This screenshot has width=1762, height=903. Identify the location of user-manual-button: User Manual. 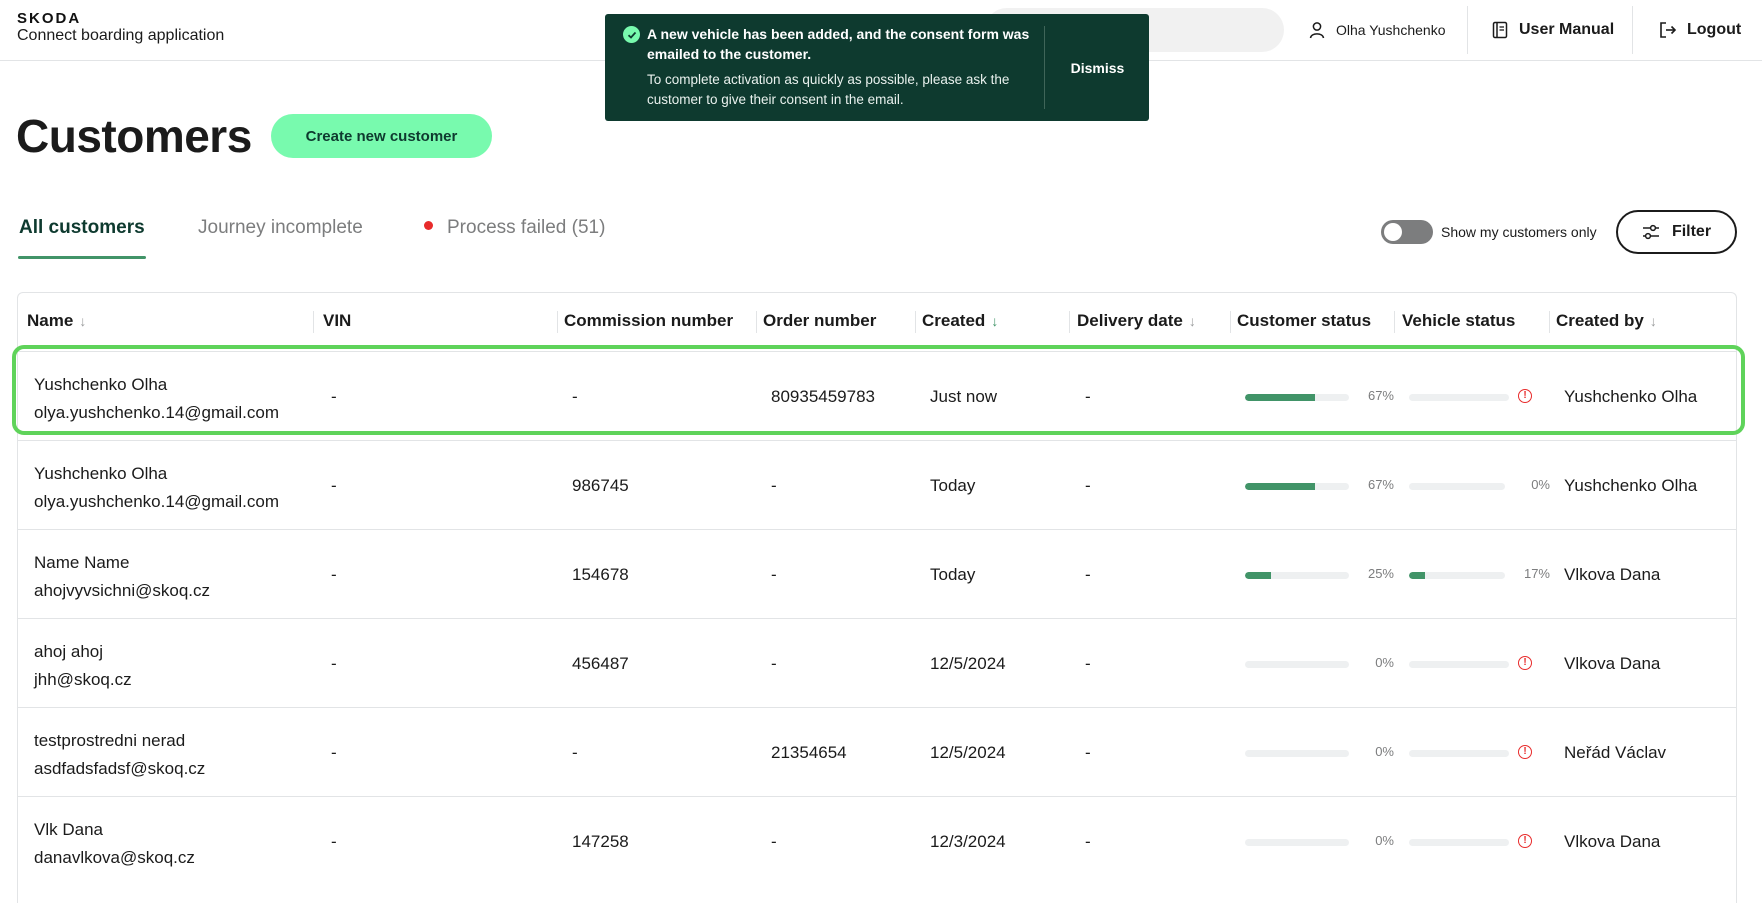
(1553, 30).